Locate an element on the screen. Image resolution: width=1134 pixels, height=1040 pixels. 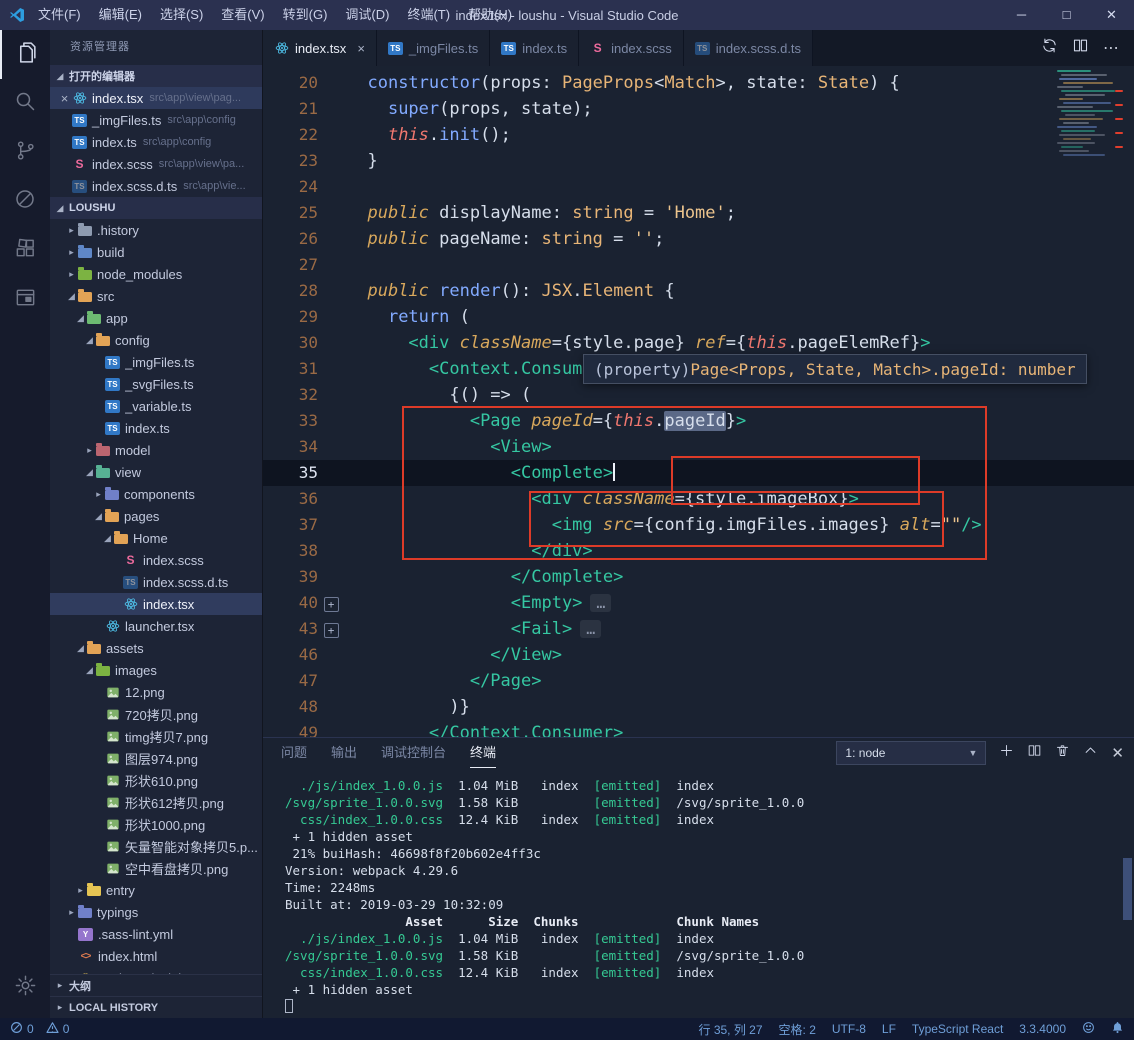
activitybar-search is located at coordinates (25, 103).